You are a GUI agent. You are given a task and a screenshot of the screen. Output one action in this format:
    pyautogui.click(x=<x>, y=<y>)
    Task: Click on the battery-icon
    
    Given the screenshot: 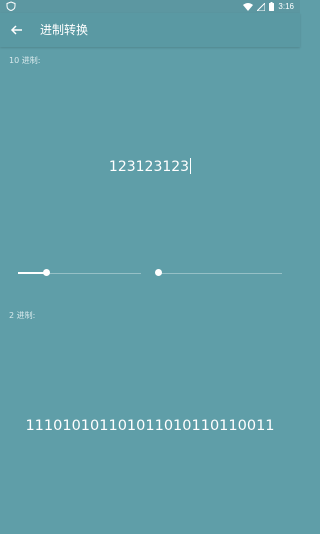 What is the action you would take?
    pyautogui.click(x=272, y=6)
    